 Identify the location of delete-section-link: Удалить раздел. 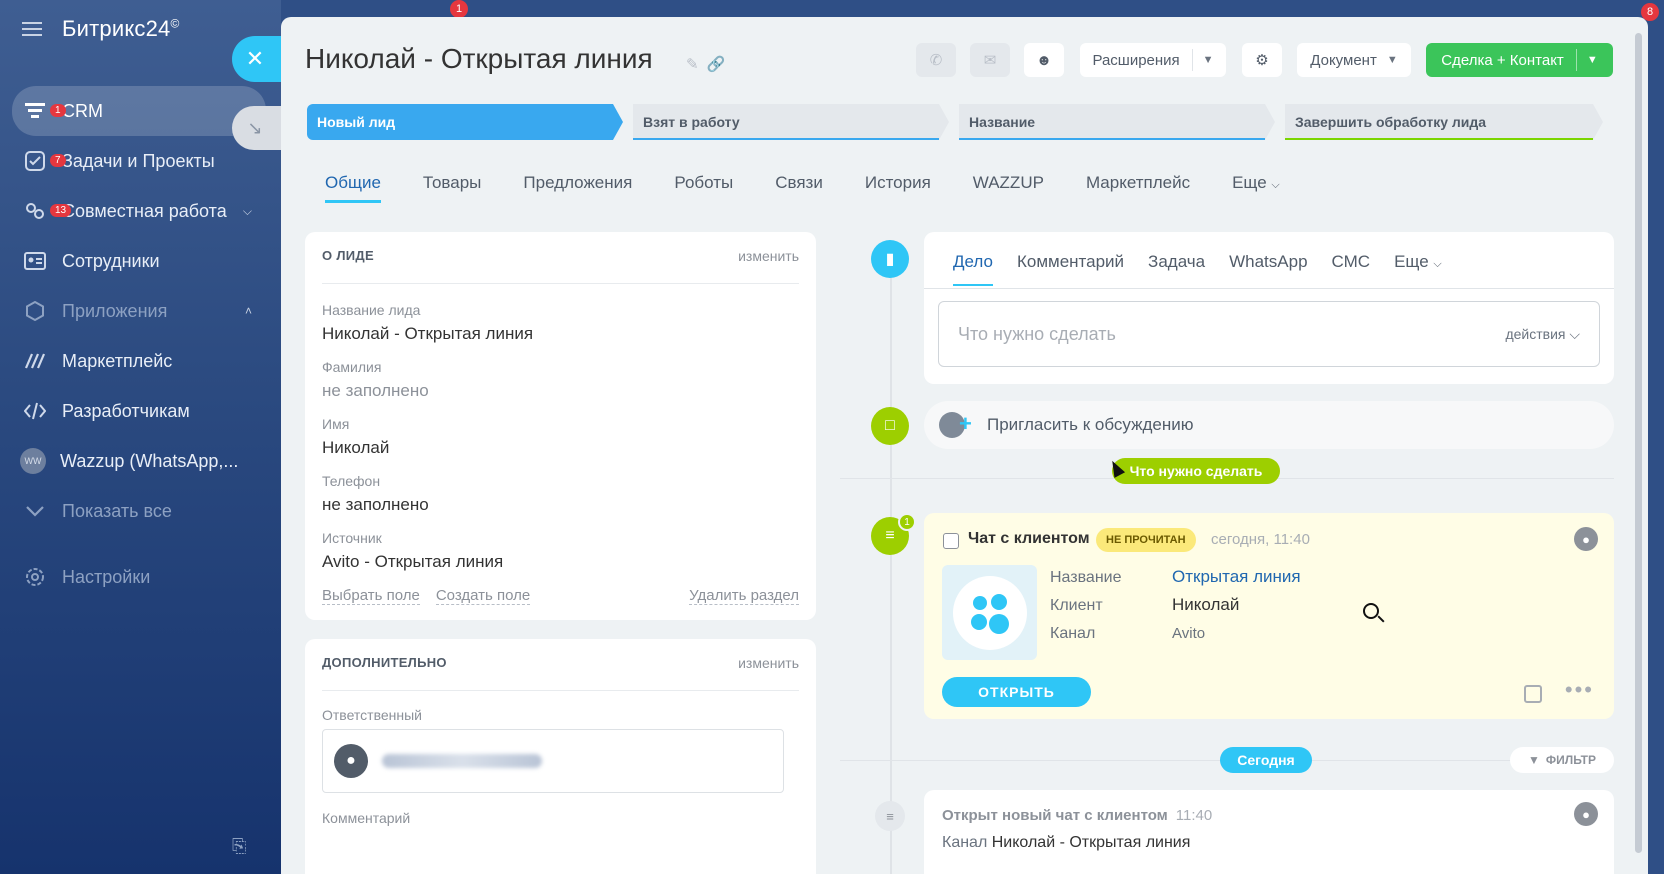
(744, 596).